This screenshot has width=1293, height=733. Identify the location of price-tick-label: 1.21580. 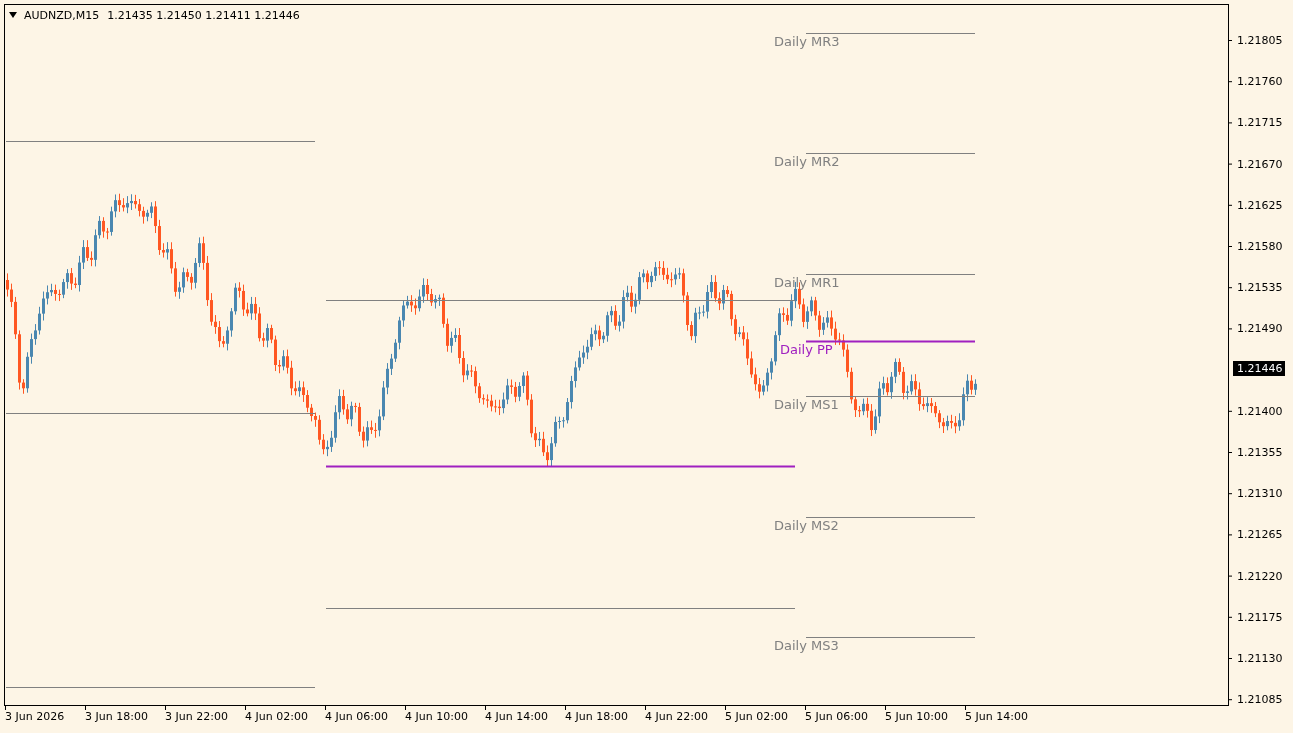
(1260, 246).